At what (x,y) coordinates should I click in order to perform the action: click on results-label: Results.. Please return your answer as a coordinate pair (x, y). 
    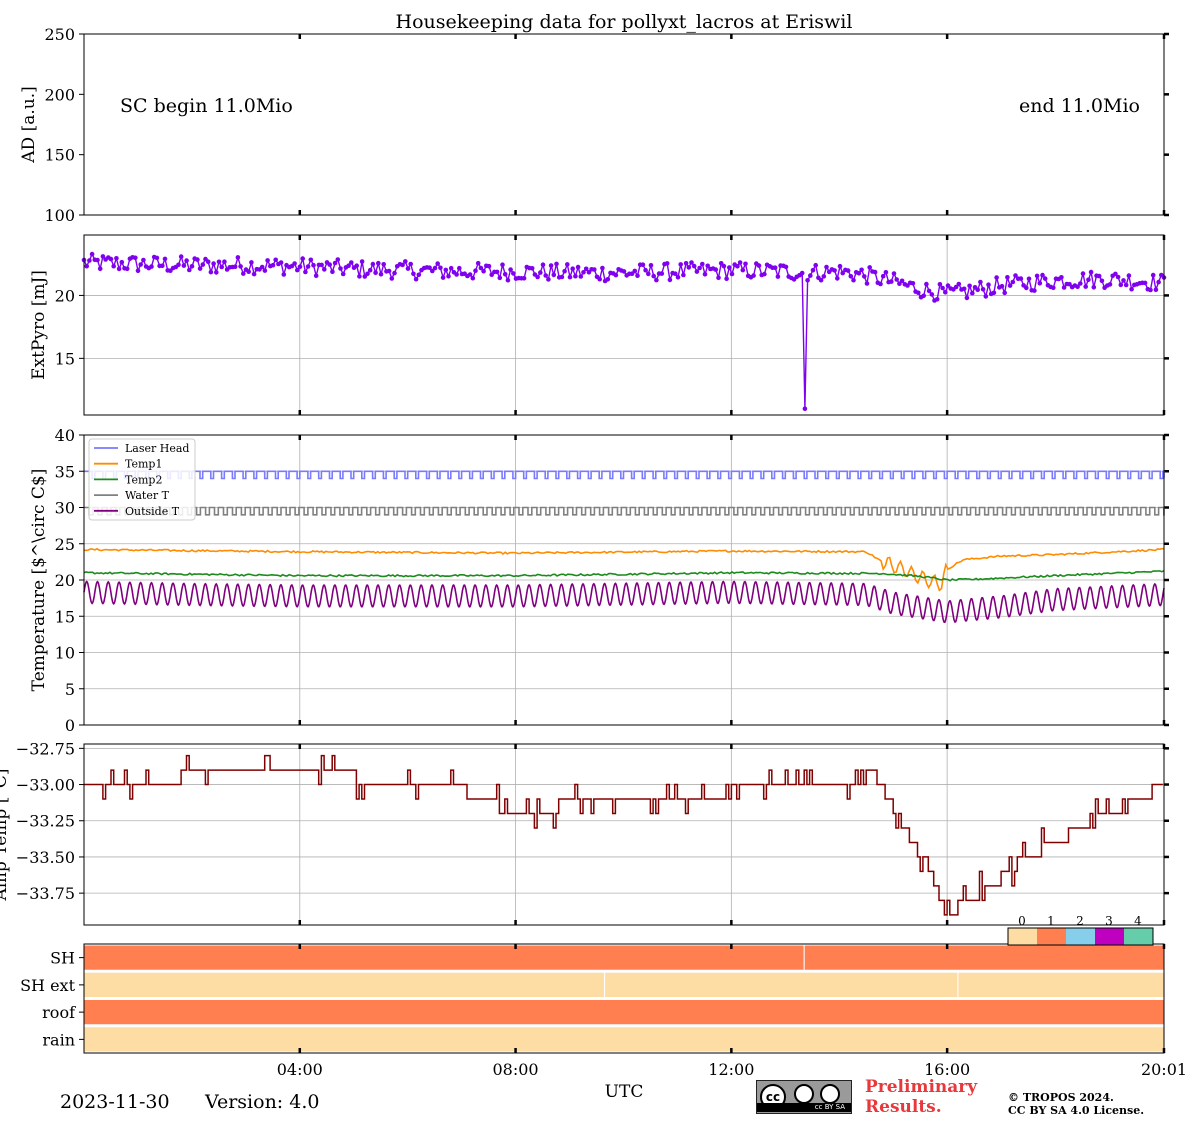
    Looking at the image, I should click on (903, 1107).